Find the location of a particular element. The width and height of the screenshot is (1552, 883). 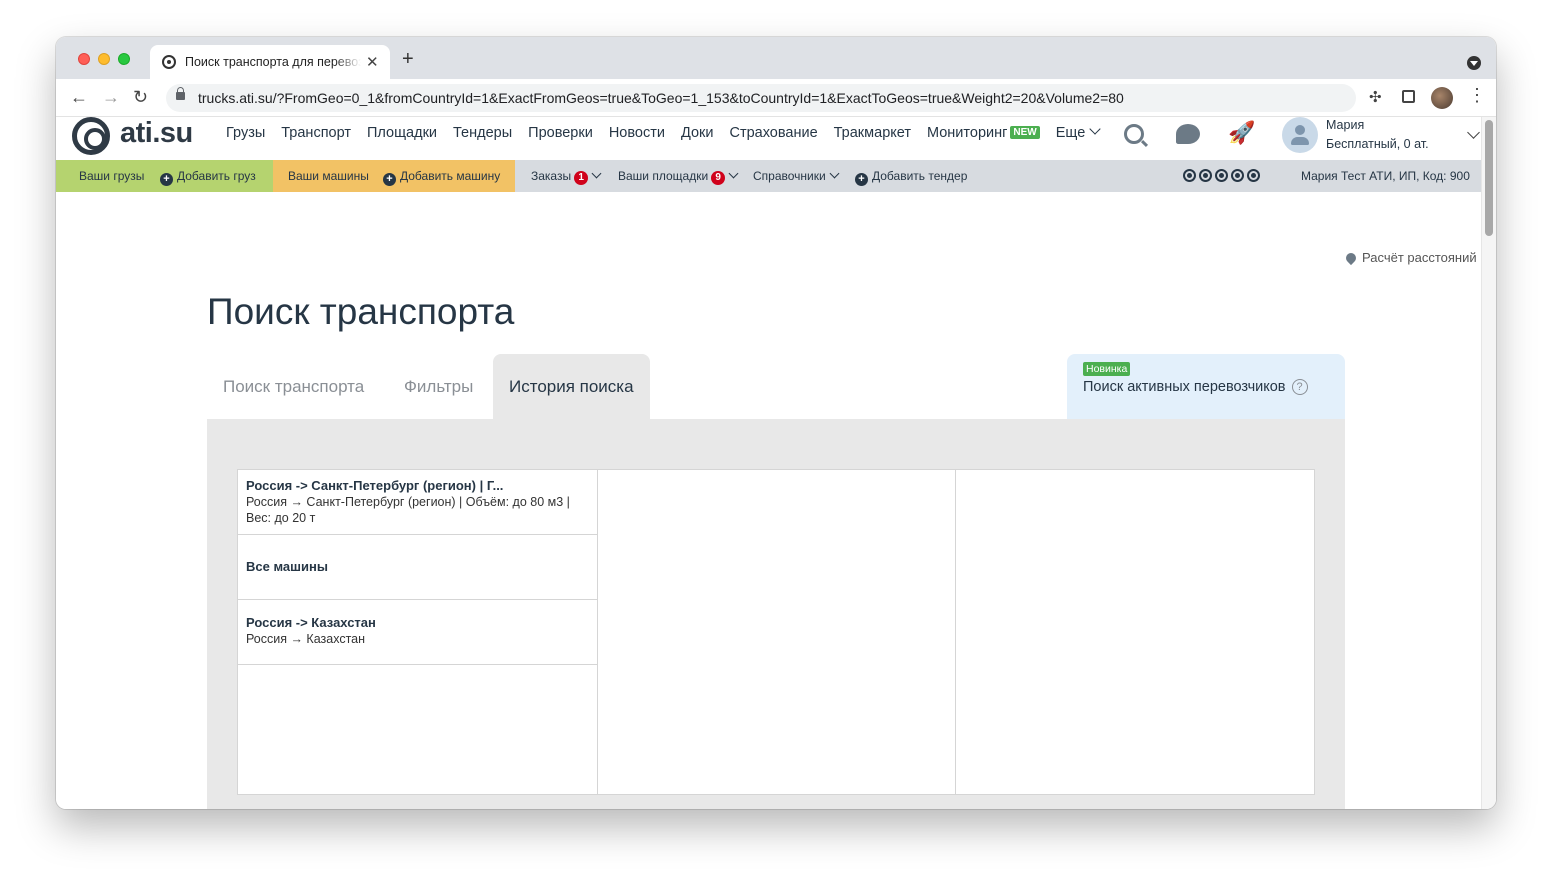

tab-close-icon: ✕ is located at coordinates (372, 62).